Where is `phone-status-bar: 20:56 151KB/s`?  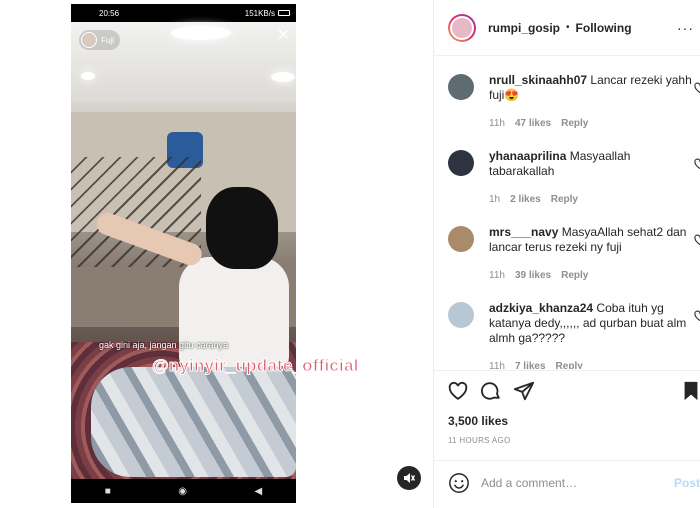
phone-status-bar: 20:56 151KB/s is located at coordinates (183, 13).